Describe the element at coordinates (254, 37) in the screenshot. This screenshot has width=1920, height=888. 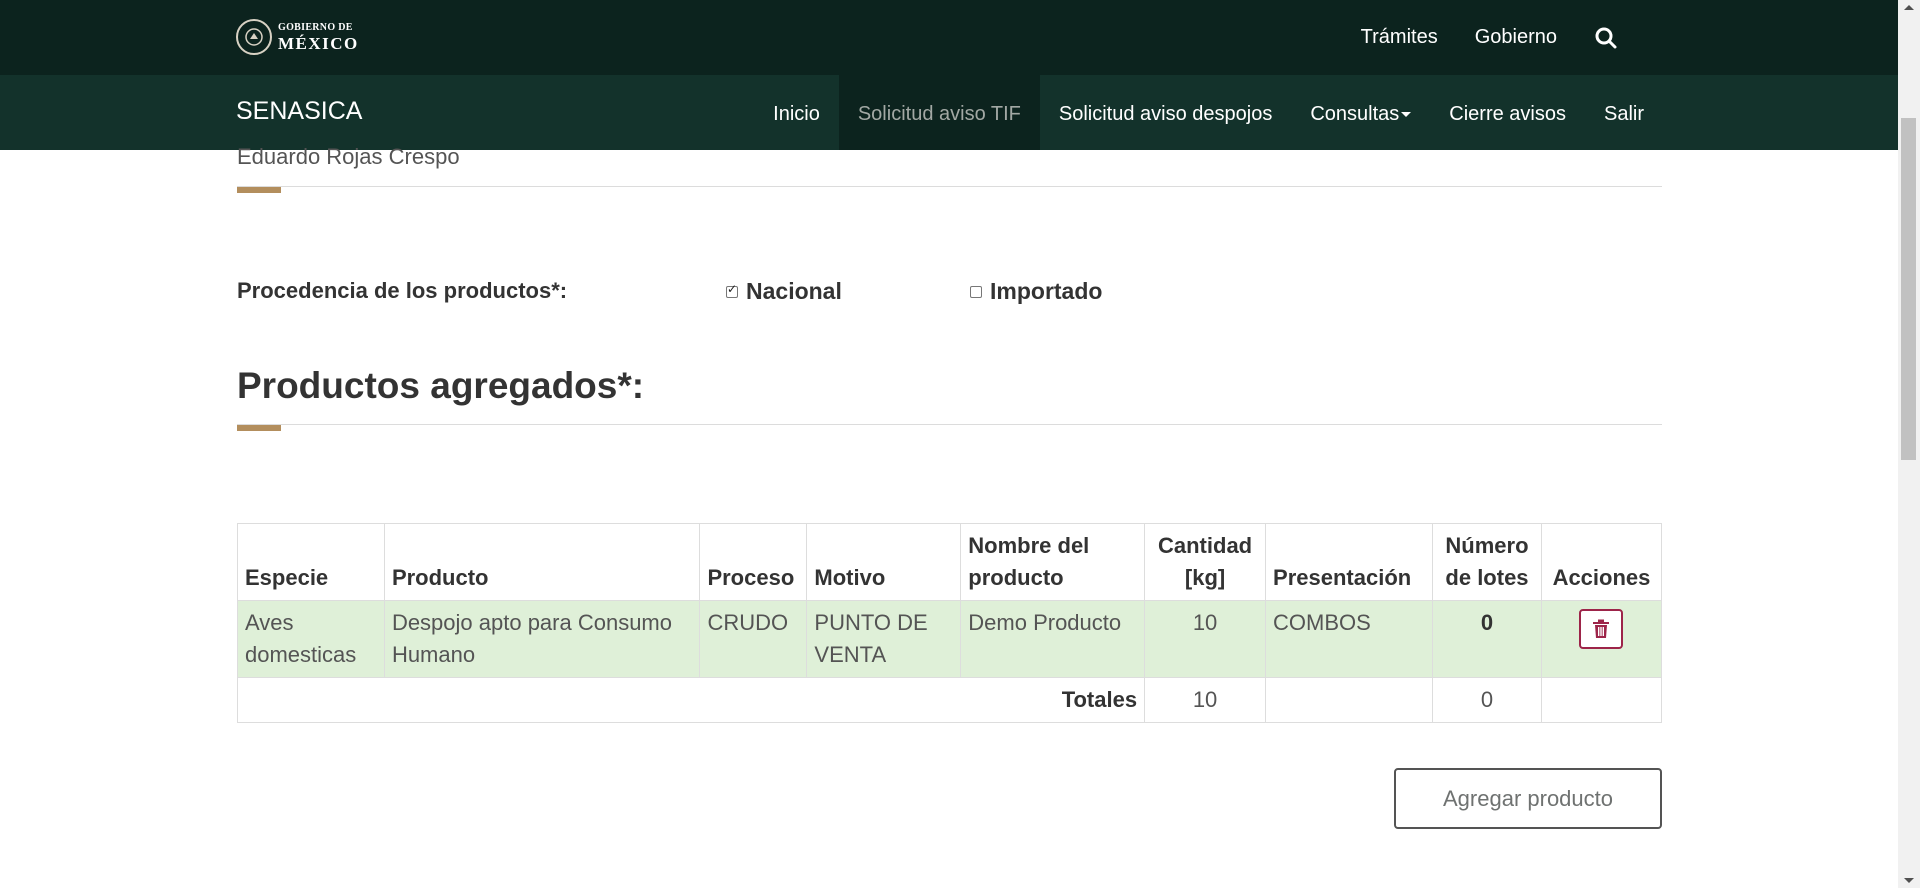
I see `coat-of-arms-icon` at that location.